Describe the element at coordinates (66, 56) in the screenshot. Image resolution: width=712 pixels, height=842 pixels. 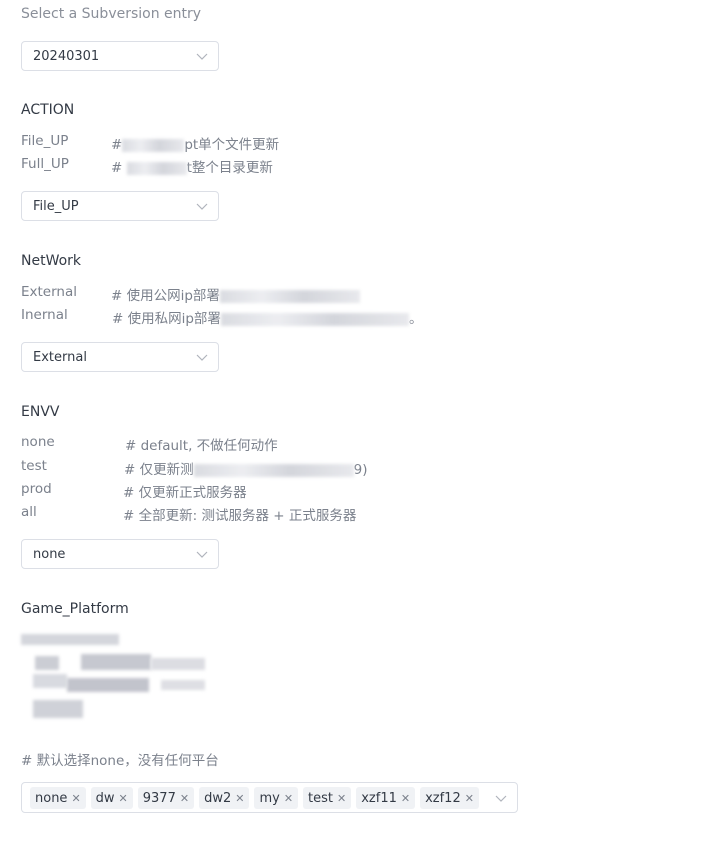
I see `subversion-select-value: 20240301` at that location.